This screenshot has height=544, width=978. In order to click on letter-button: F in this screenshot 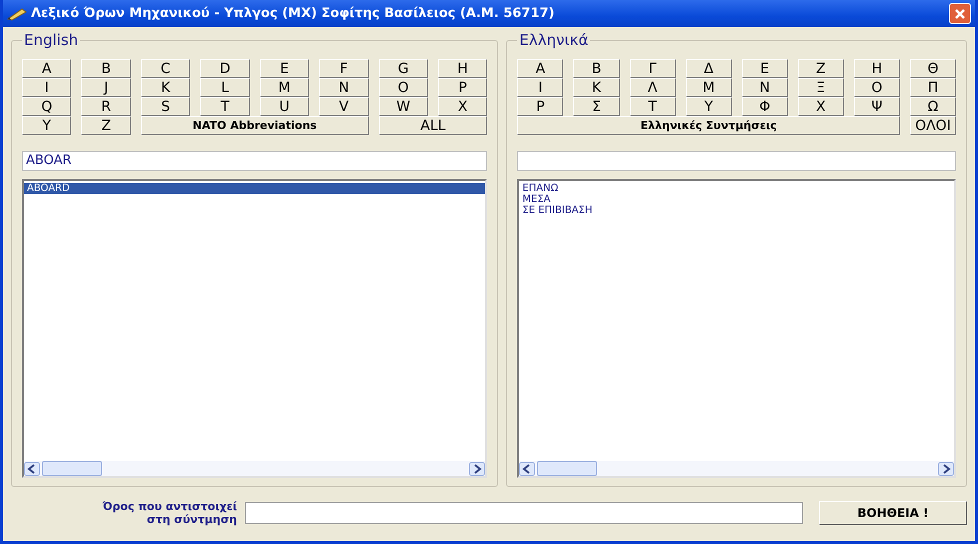, I will do `click(344, 68)`.